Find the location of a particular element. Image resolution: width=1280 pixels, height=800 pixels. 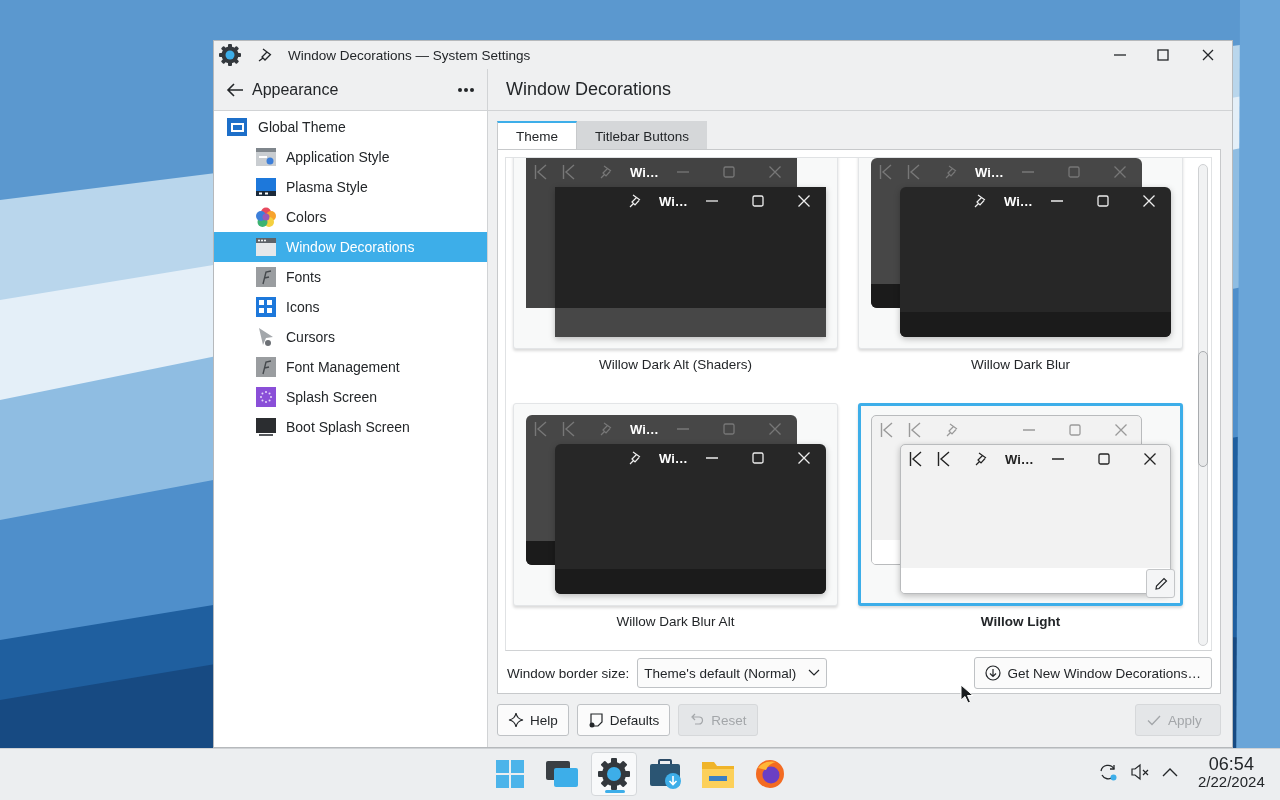

sidebar-item: Global Theme is located at coordinates (350, 127).